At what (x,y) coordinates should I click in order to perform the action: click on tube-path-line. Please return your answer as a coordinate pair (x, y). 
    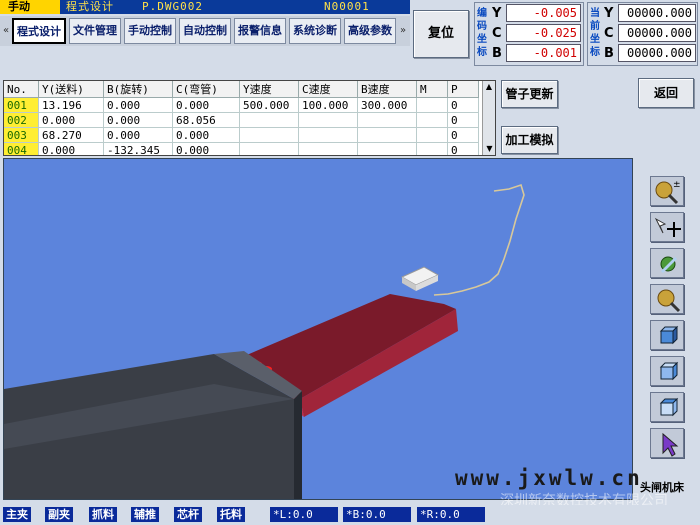
    Looking at the image, I should click on (479, 239).